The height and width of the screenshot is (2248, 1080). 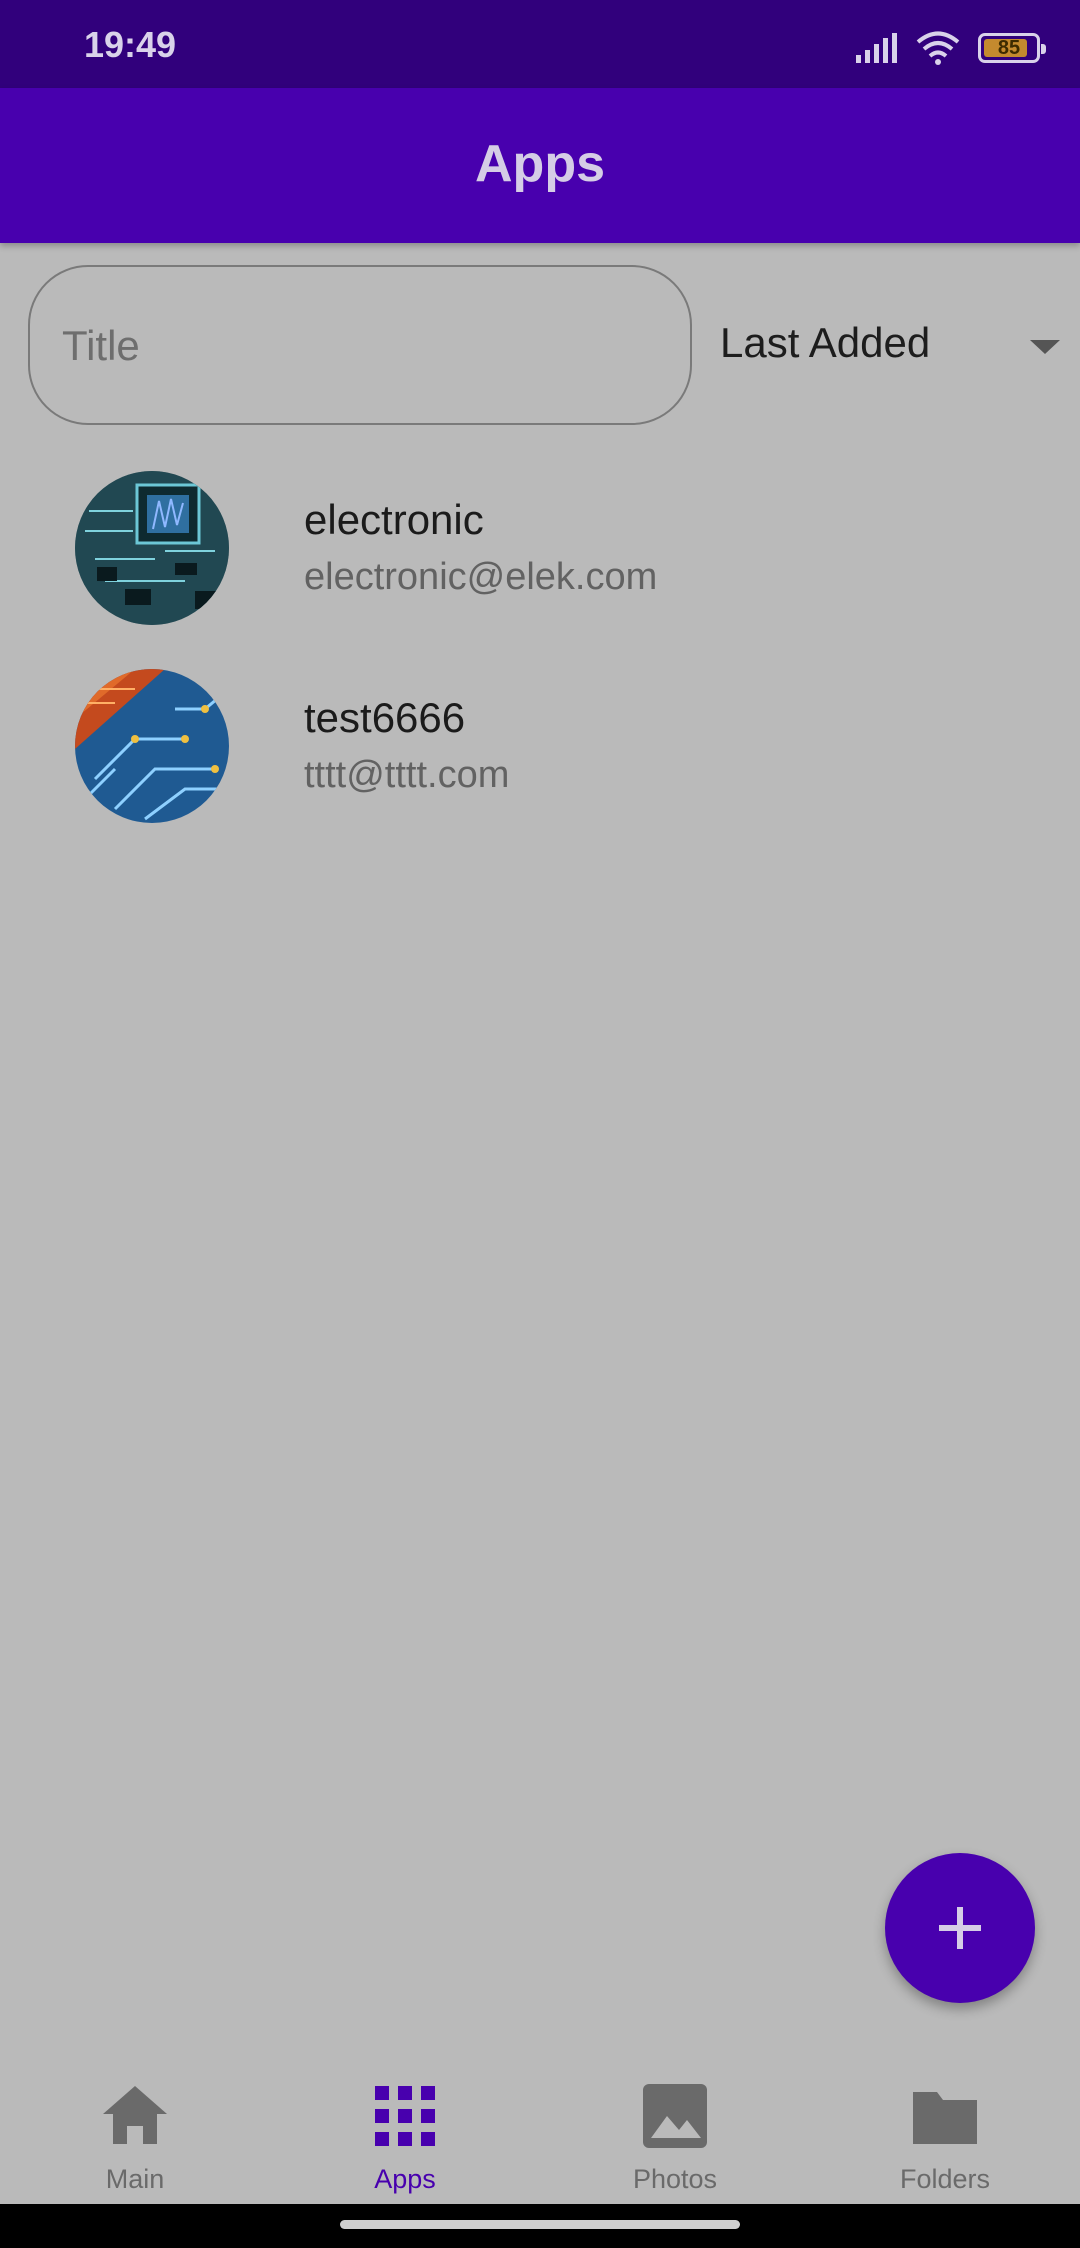 I want to click on nav-item-photos: Photos, so click(x=675, y=2132).